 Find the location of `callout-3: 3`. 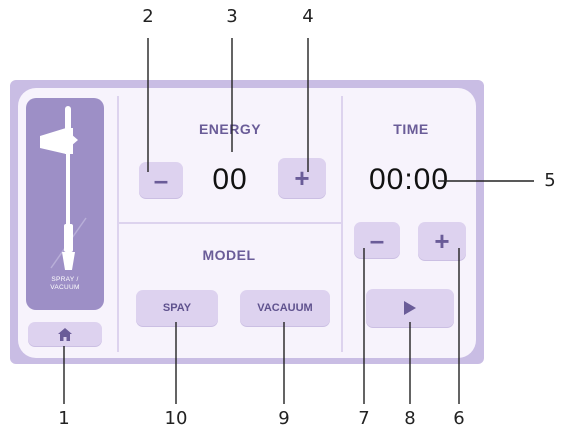

callout-3: 3 is located at coordinates (232, 16).